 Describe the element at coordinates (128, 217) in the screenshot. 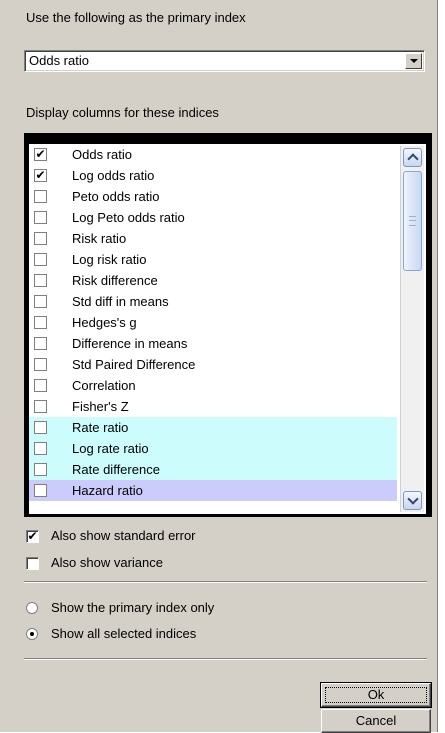

I see `index-label: Log Peto odds ratio` at that location.